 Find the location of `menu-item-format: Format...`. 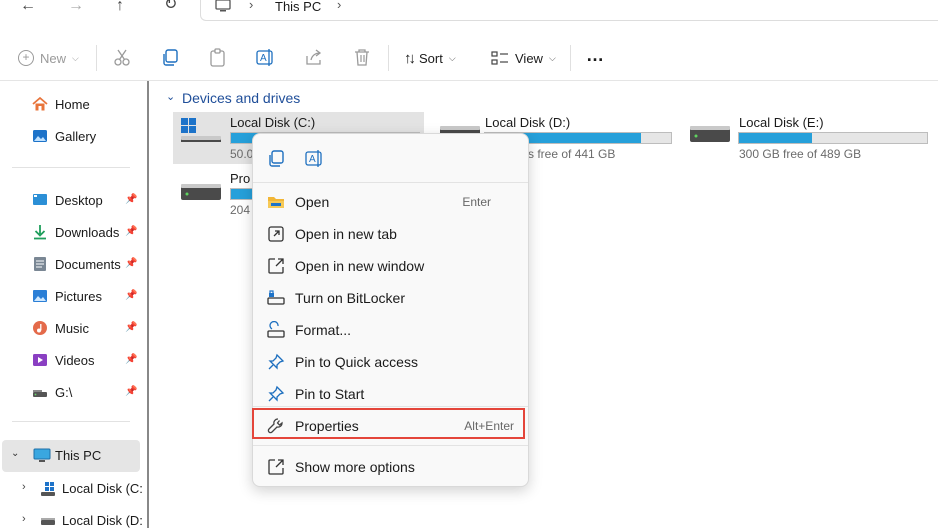

menu-item-format: Format... is located at coordinates (390, 330).